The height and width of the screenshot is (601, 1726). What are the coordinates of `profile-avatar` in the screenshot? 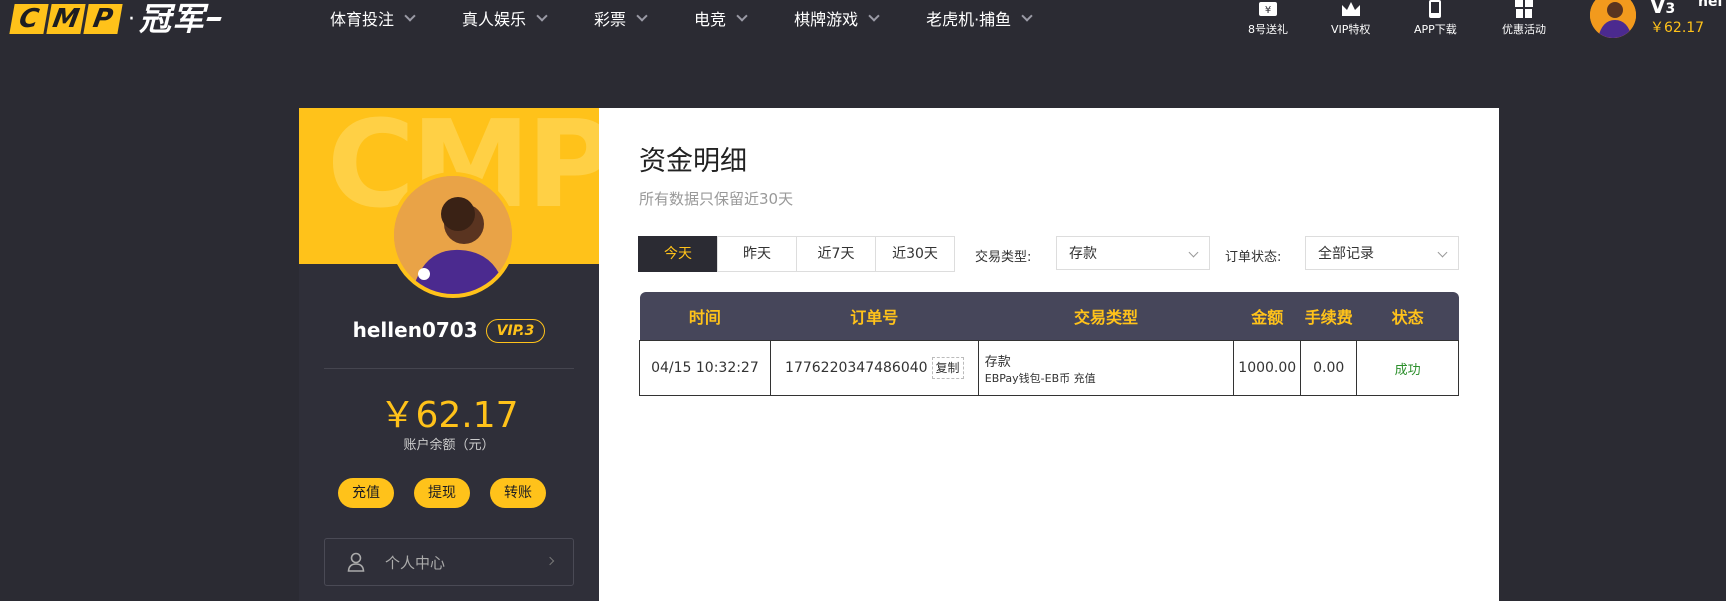 It's located at (453, 235).